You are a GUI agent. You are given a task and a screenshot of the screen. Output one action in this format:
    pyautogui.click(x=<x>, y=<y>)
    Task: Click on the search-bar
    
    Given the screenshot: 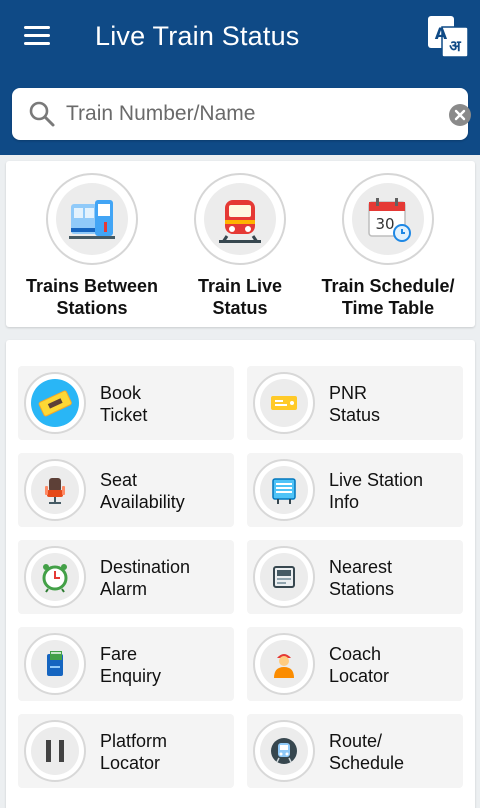 What is the action you would take?
    pyautogui.click(x=241, y=114)
    